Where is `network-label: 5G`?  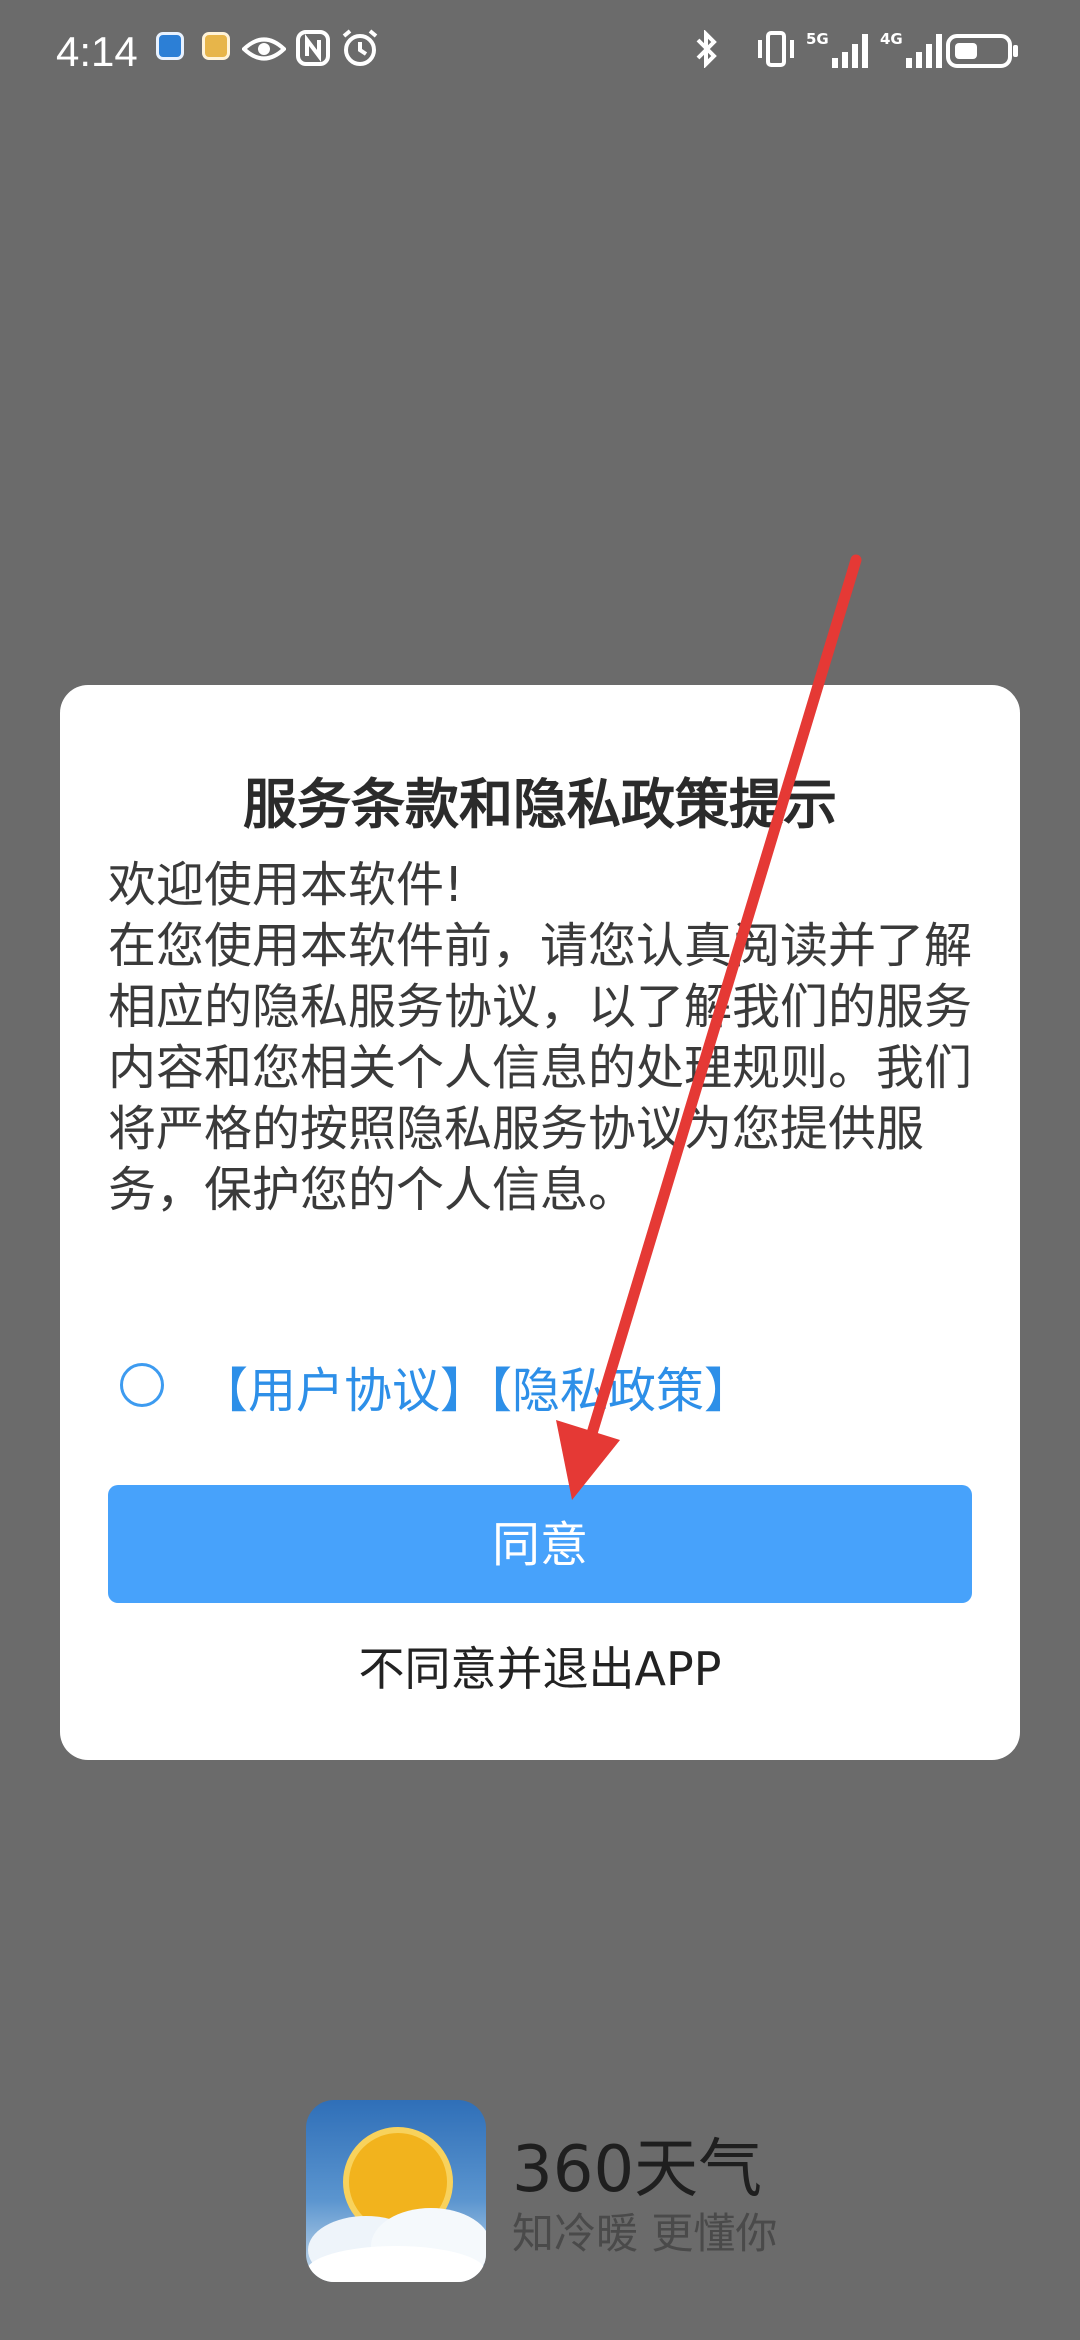 network-label: 5G is located at coordinates (817, 39).